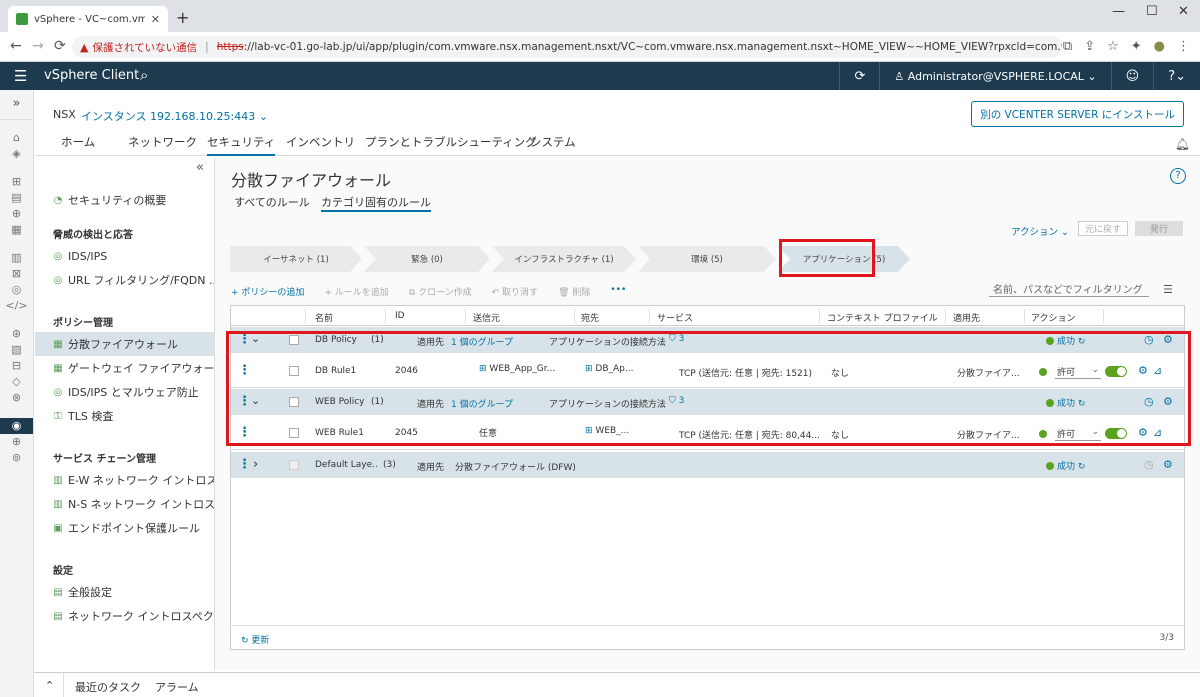 The image size is (1200, 697). Describe the element at coordinates (267, 292) in the screenshot. I see `add-policy-button: + ポリシーの追加` at that location.